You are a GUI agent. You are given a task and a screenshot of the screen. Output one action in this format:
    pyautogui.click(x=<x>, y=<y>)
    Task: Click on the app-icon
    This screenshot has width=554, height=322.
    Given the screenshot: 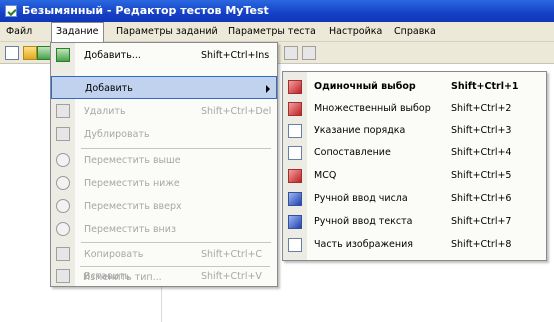 What is the action you would take?
    pyautogui.click(x=11, y=11)
    